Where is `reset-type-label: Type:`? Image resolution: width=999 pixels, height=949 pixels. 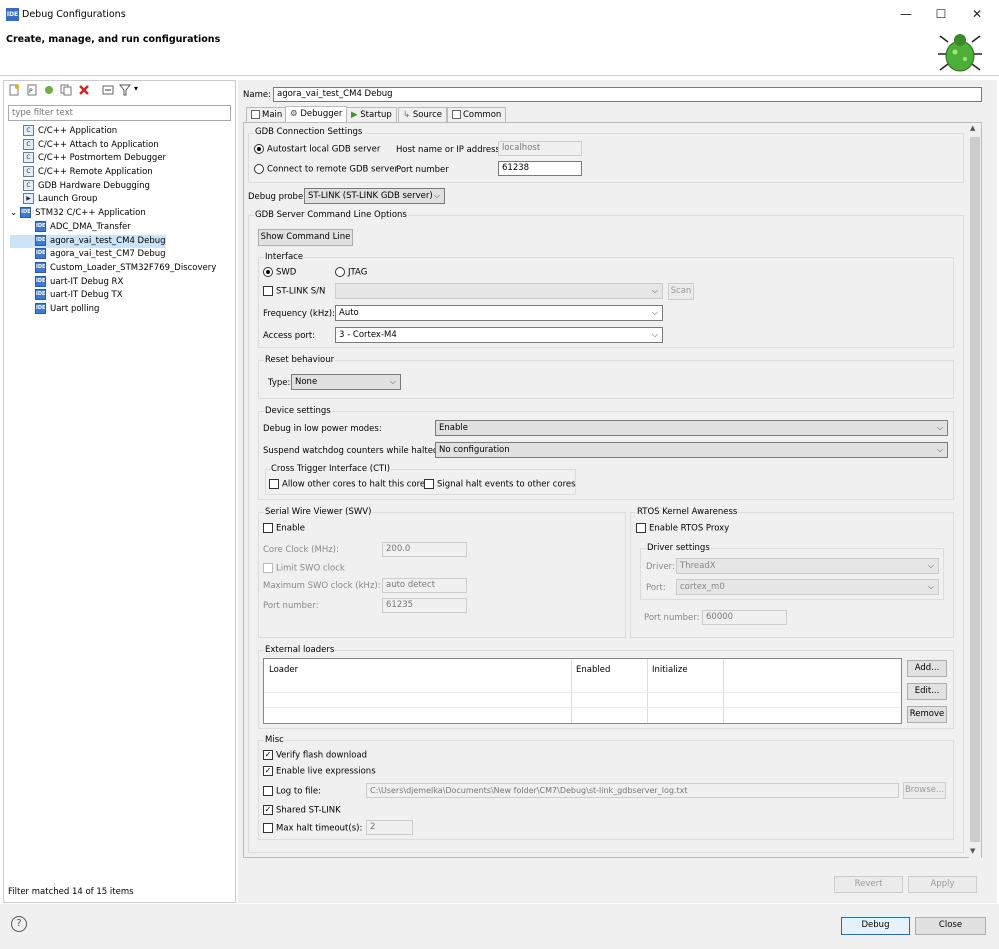 reset-type-label: Type: is located at coordinates (279, 383).